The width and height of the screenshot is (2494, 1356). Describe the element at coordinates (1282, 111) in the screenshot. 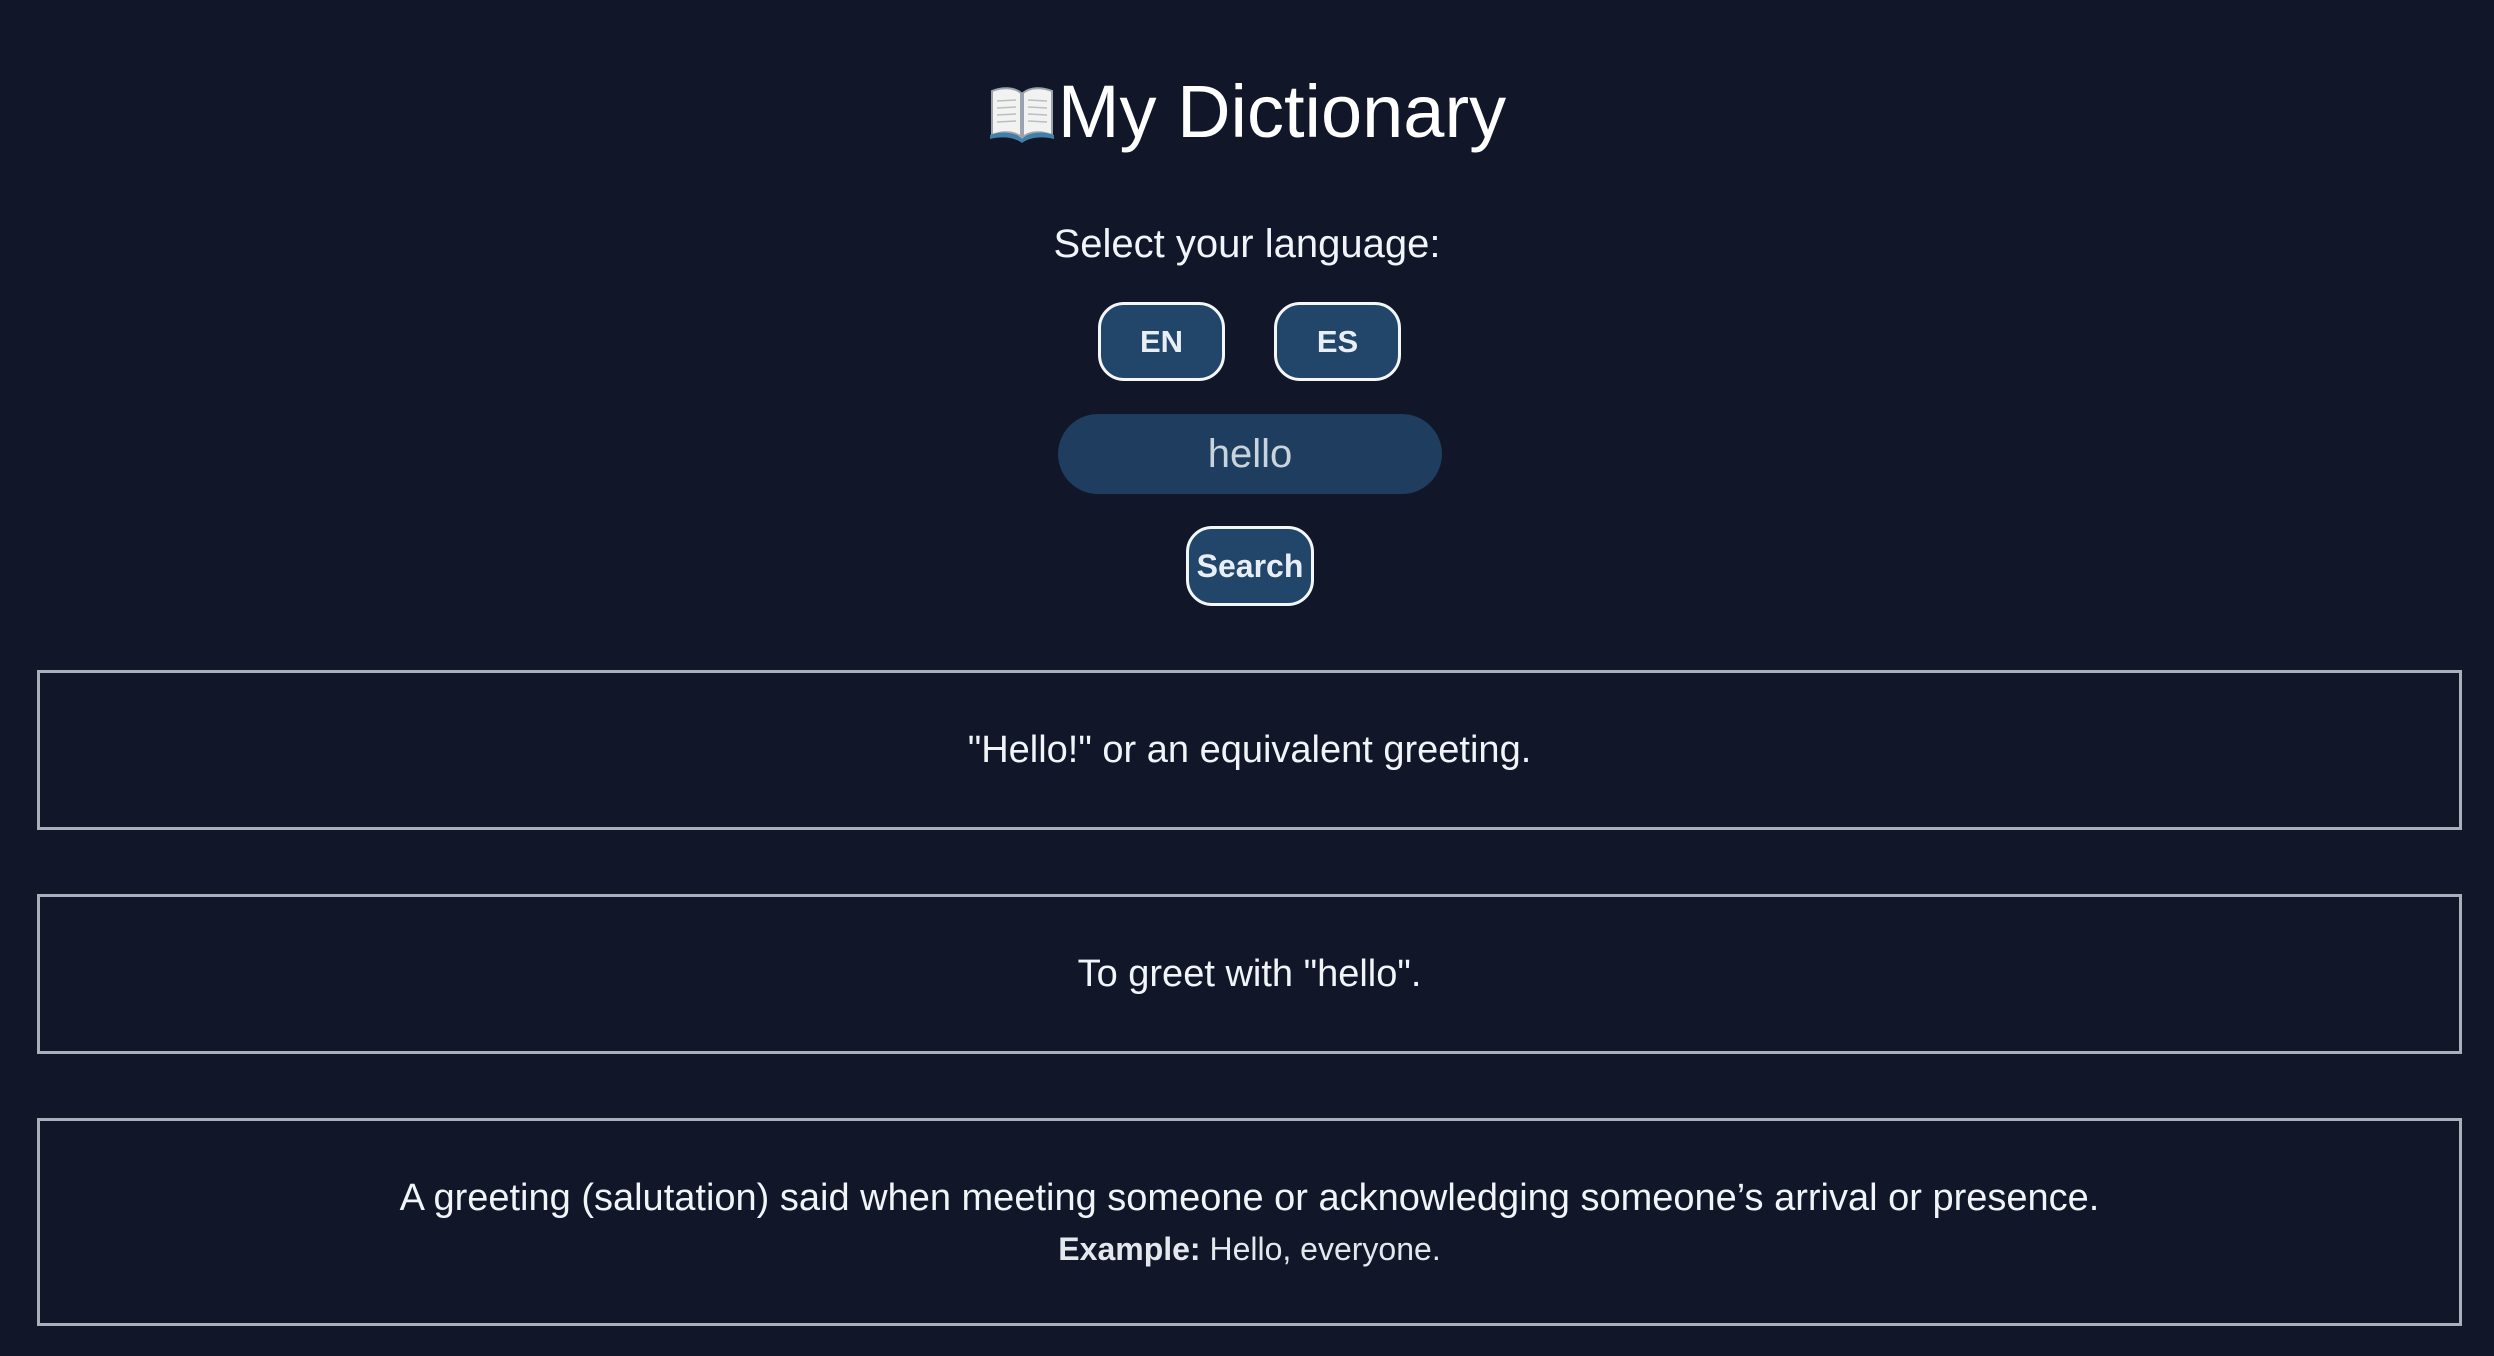

I see `page-title-text: My Dictionary` at that location.